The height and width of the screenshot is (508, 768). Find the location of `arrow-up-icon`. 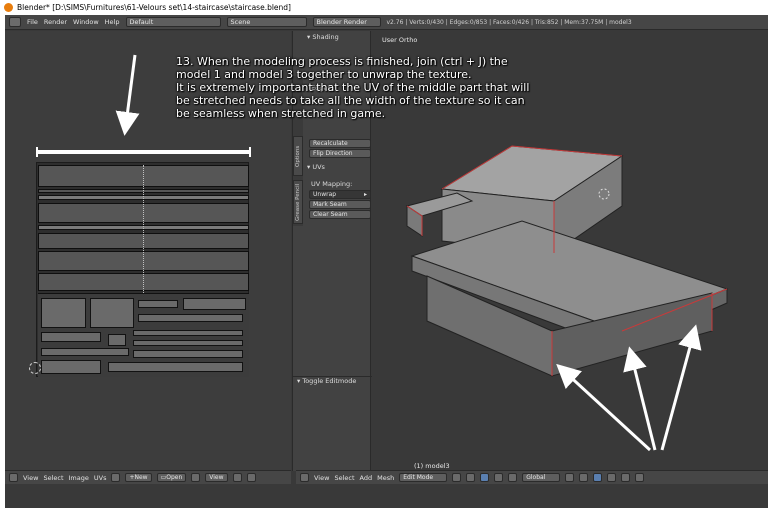

arrow-up-icon is located at coordinates (681, 387).